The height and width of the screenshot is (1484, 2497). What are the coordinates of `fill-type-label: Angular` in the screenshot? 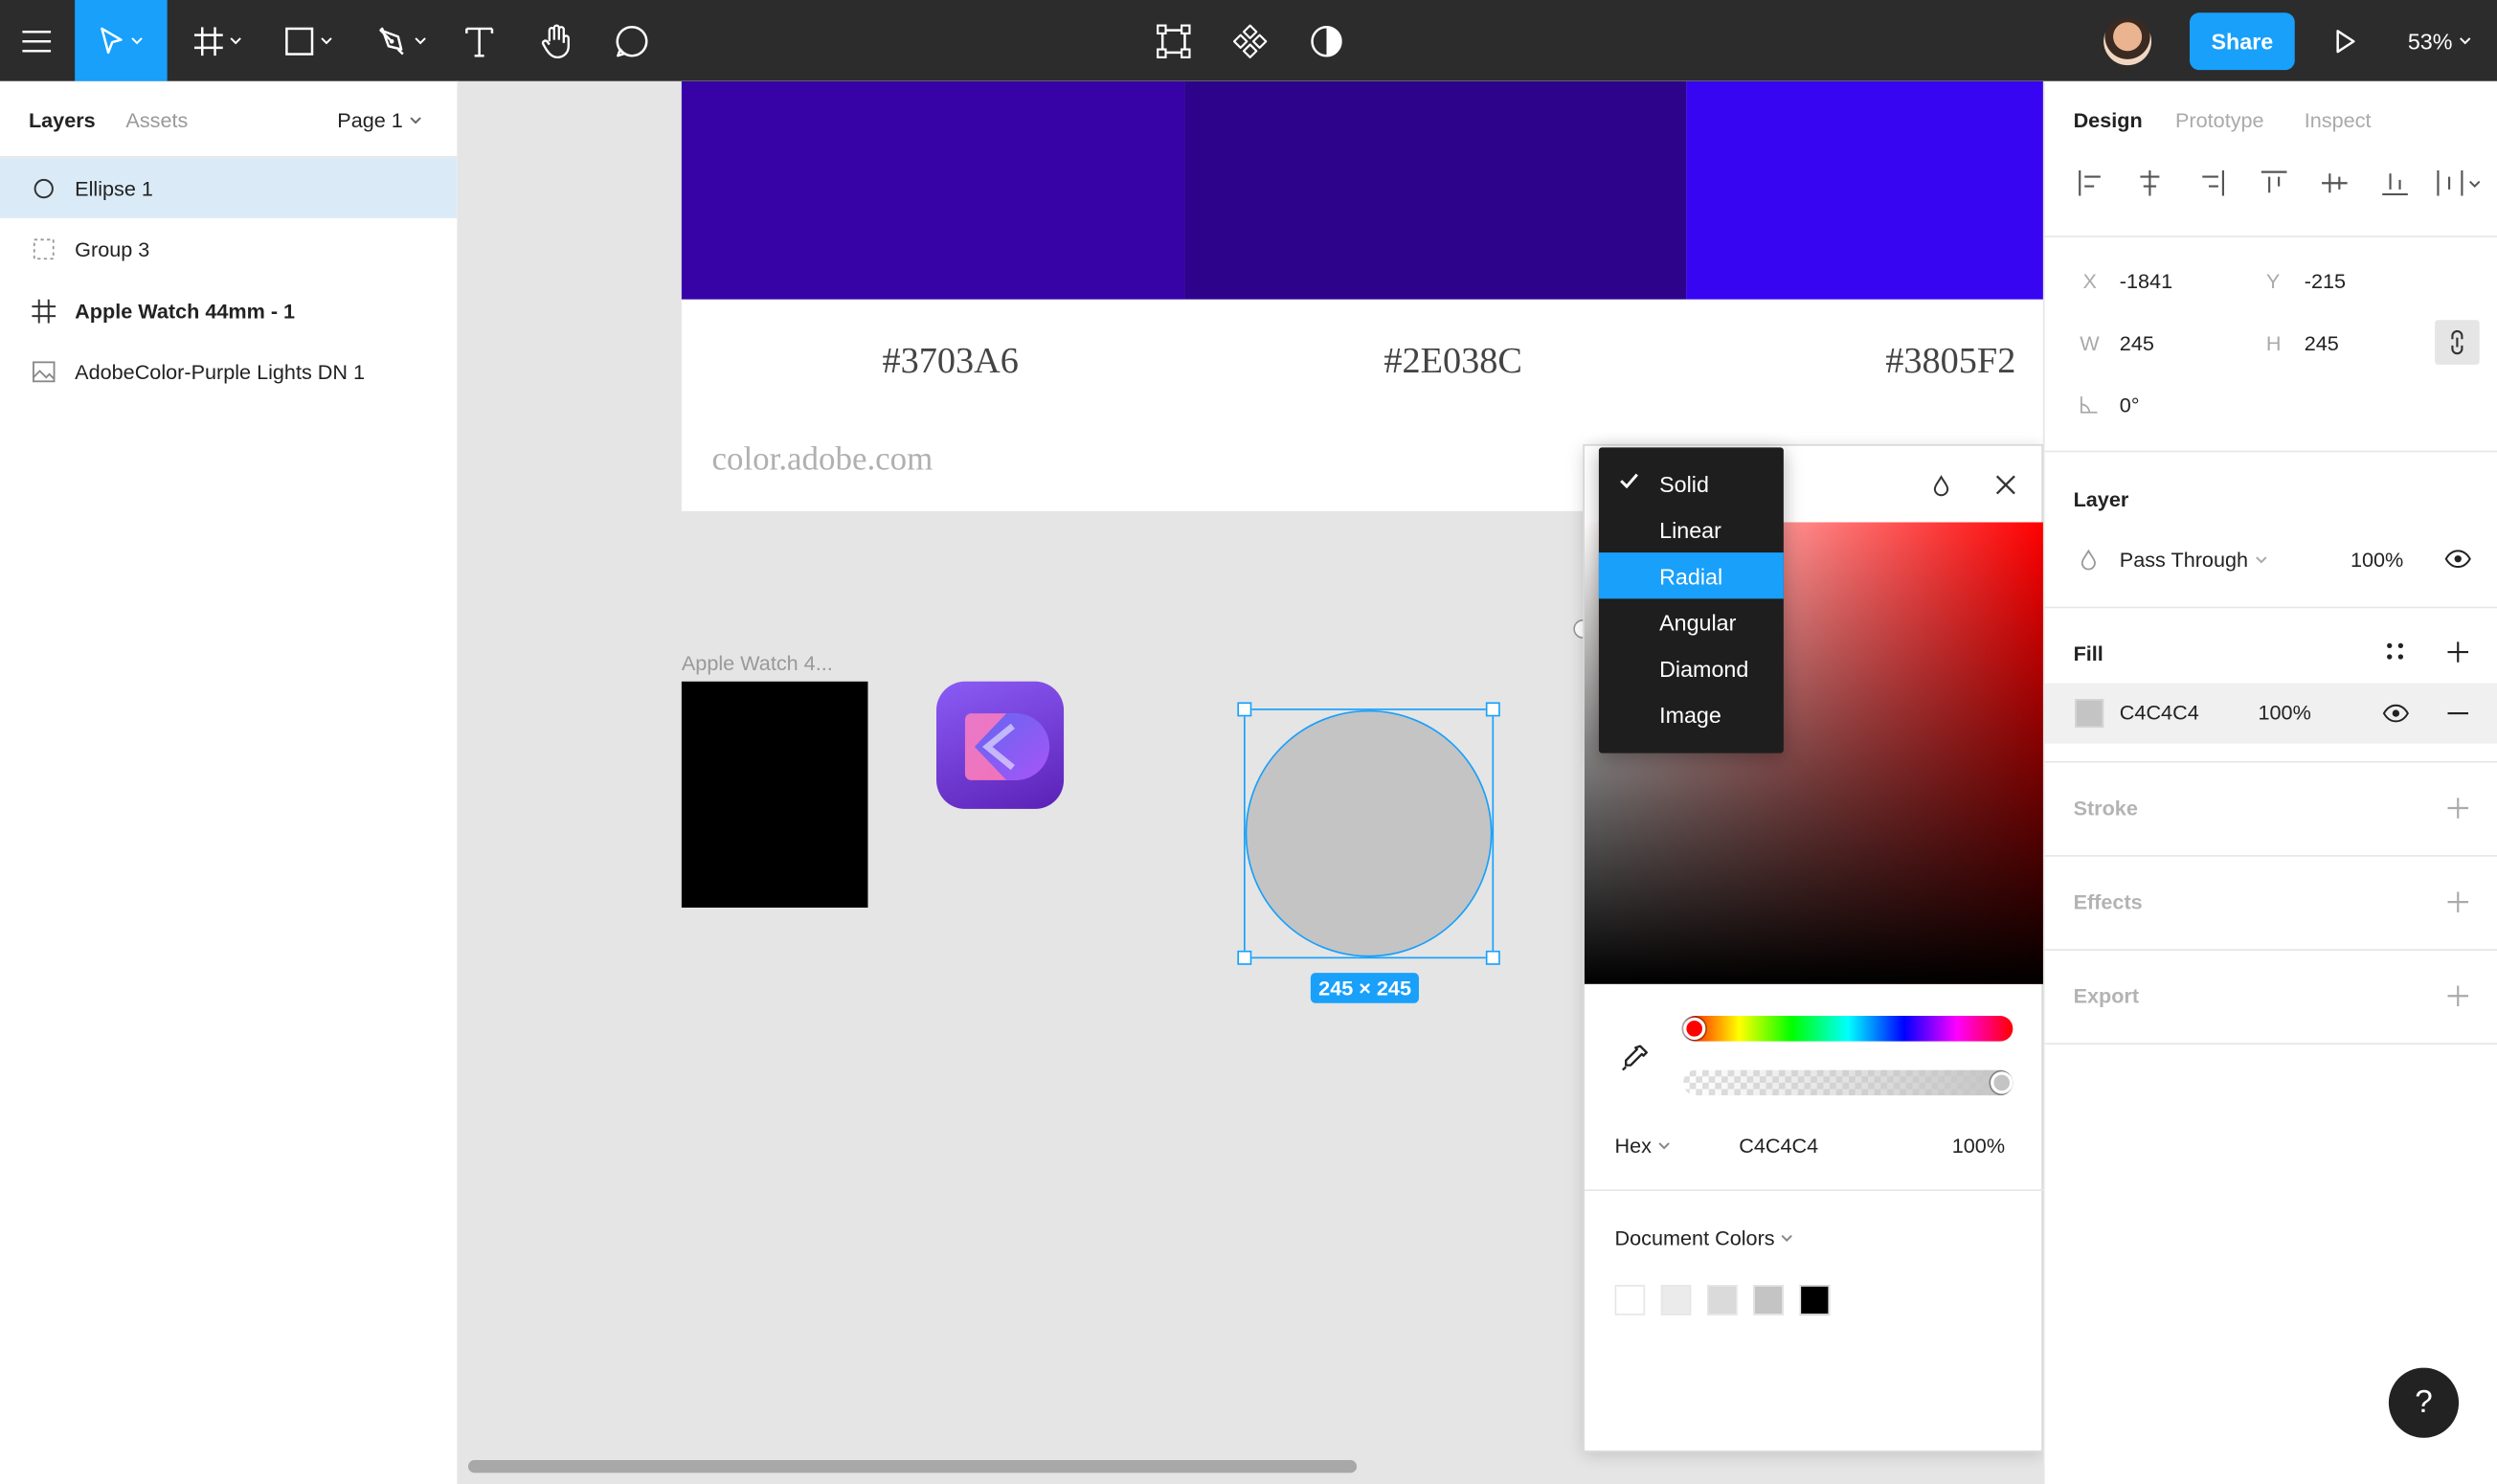 It's located at (1698, 622).